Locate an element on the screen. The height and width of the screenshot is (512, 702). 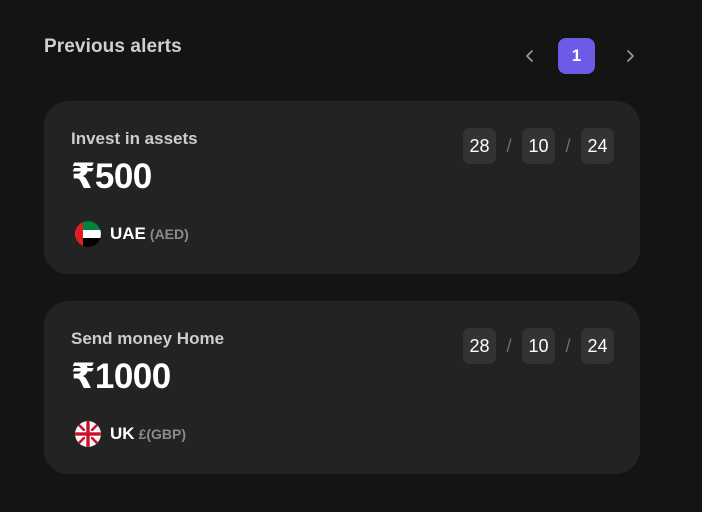
alert-label: Invest in assets is located at coordinates (134, 138).